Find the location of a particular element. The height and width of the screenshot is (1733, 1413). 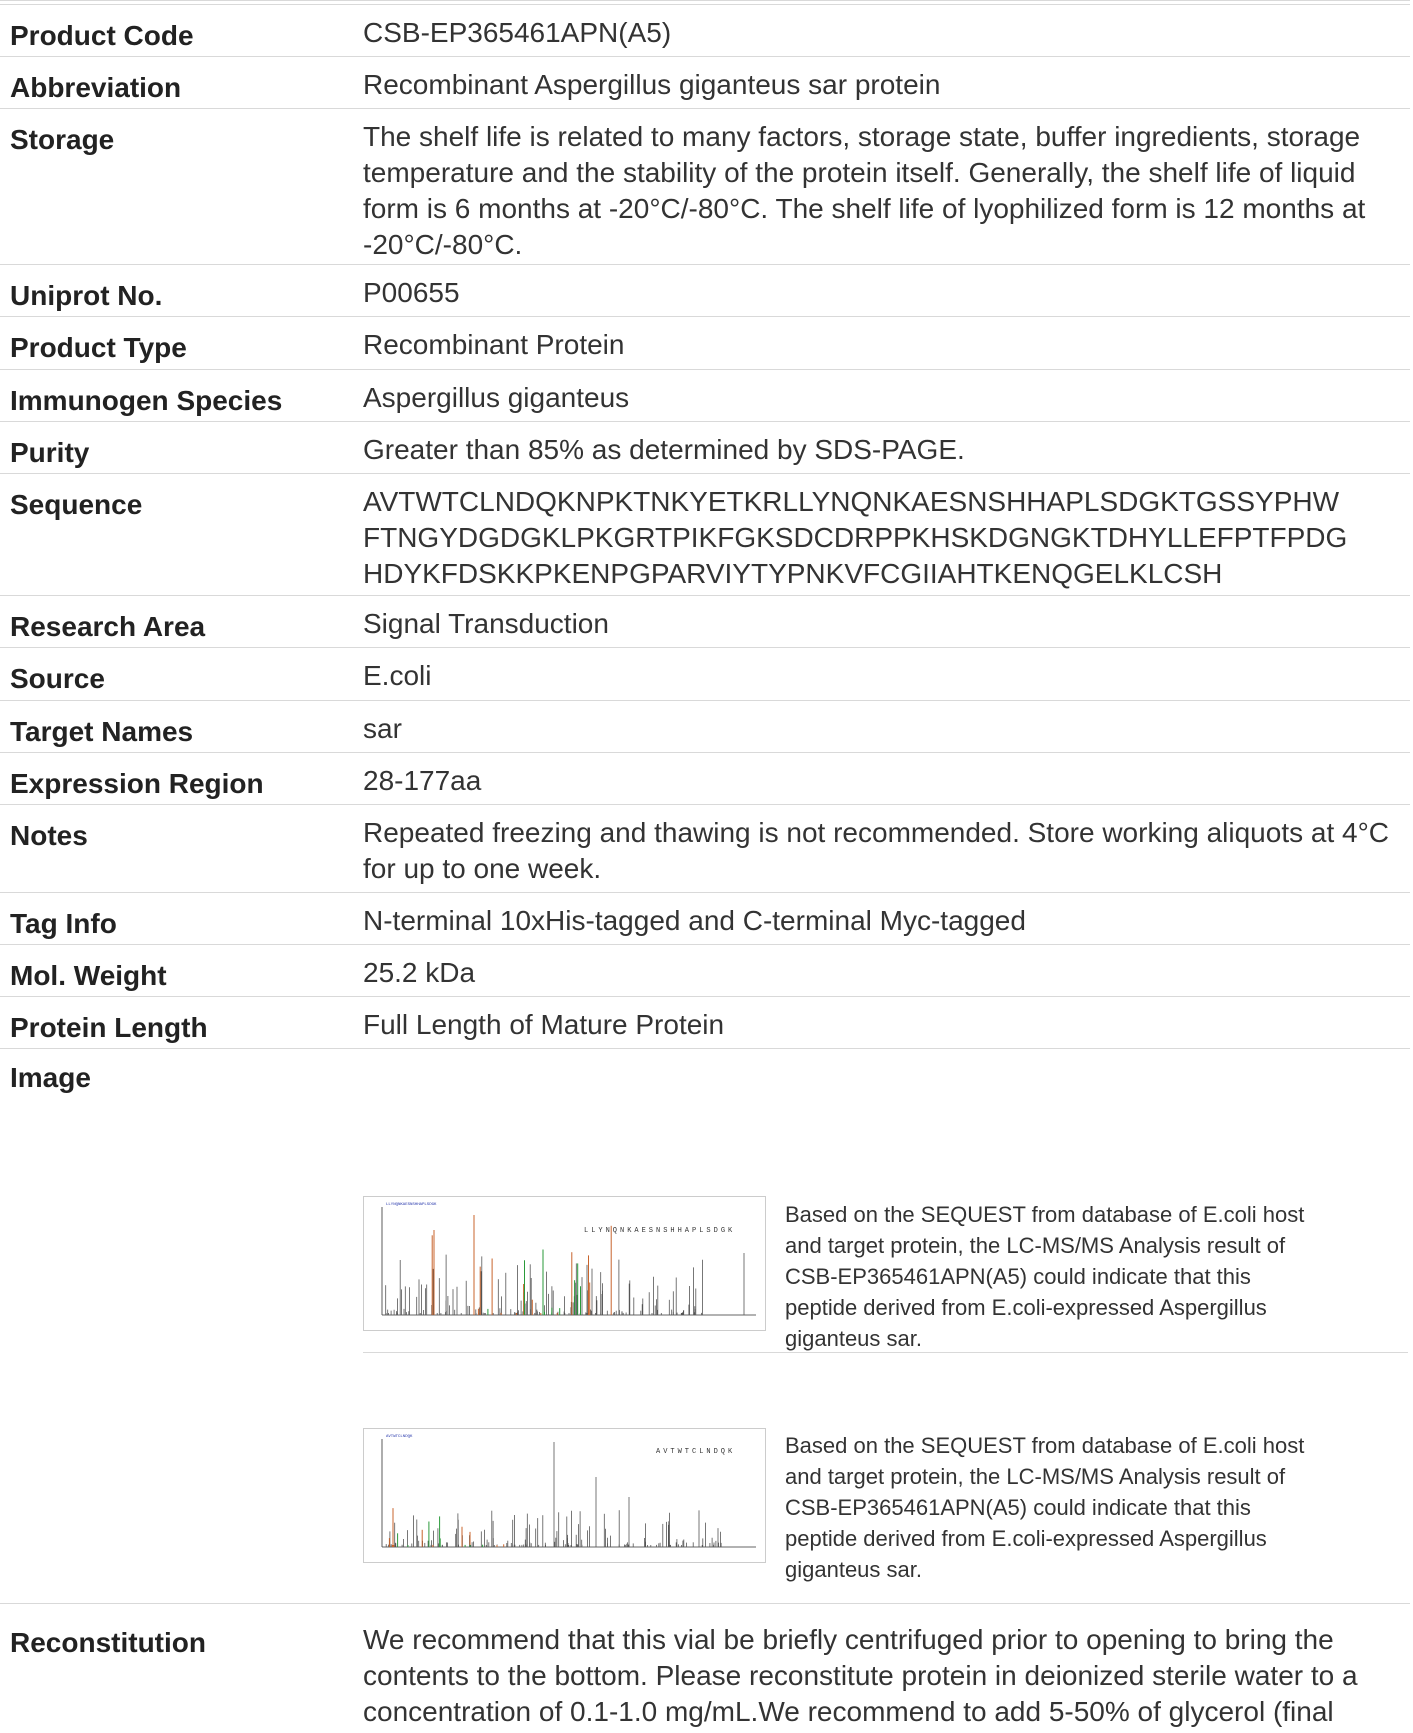

row-research-area: Research Area Signal Transduction is located at coordinates (705, 621).